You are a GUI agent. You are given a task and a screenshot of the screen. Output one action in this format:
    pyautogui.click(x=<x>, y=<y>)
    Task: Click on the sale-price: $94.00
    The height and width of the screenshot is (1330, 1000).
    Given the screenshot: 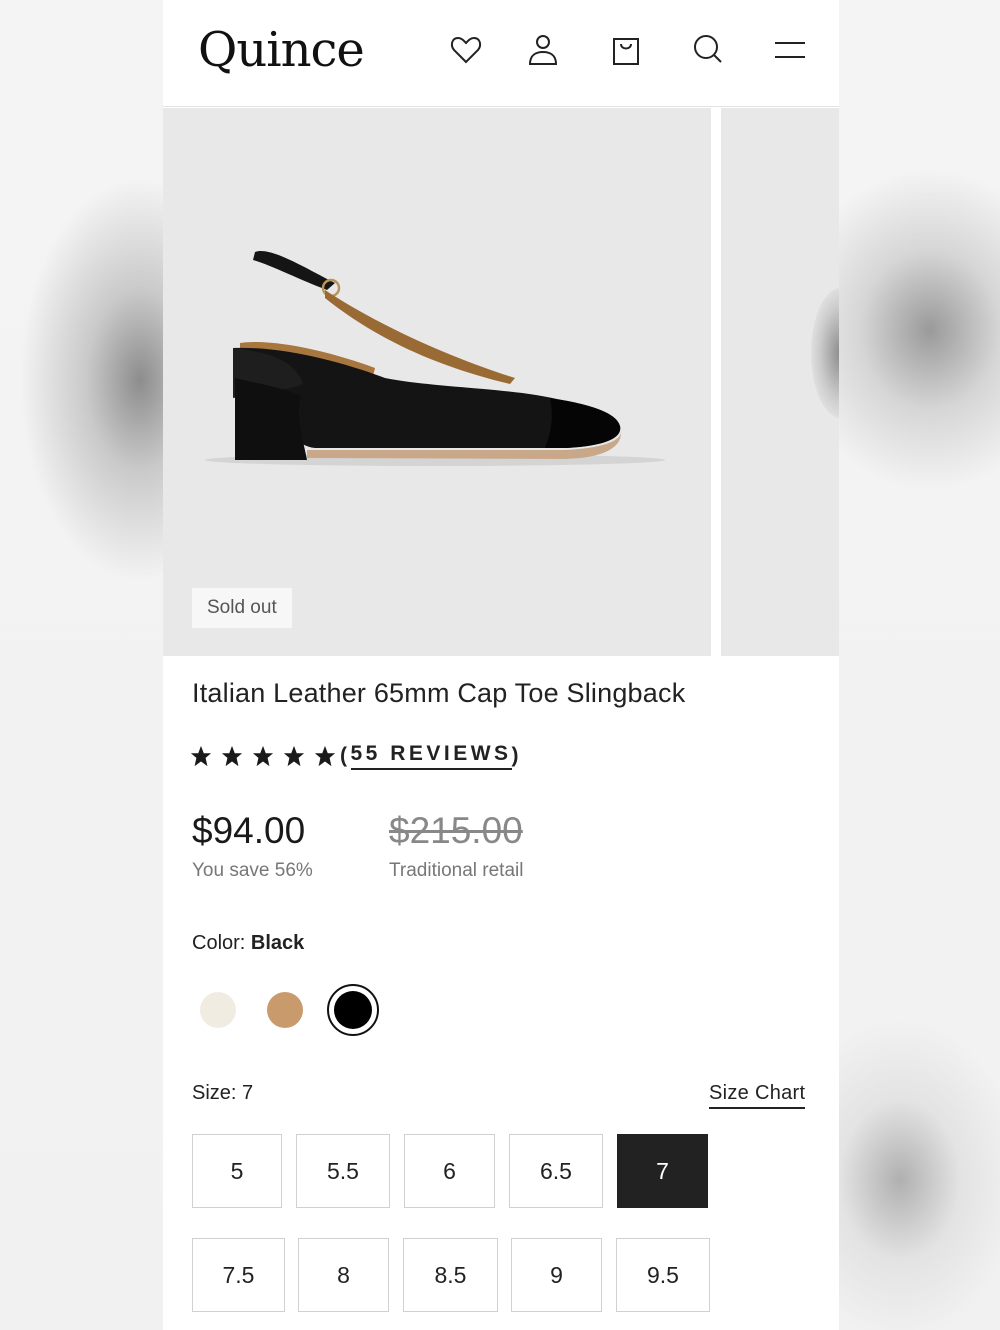 What is the action you would take?
    pyautogui.click(x=249, y=830)
    